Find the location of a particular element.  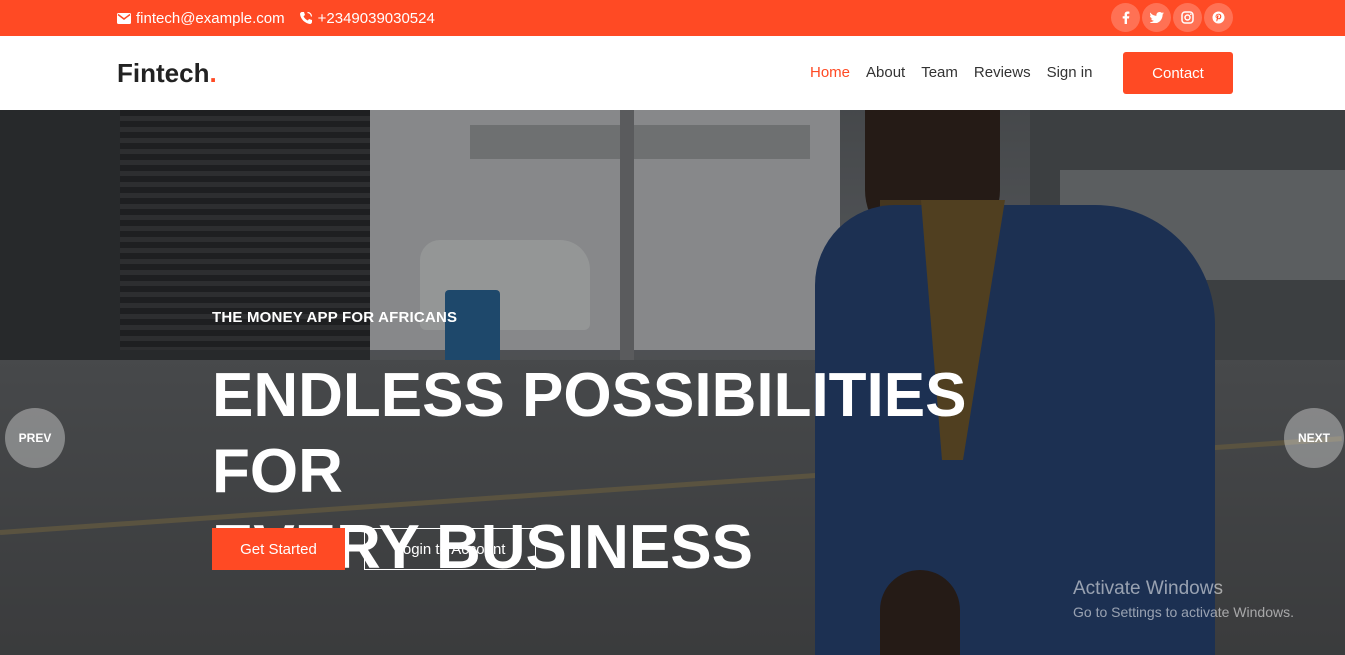

nav-reviews: Reviews is located at coordinates (1002, 72).